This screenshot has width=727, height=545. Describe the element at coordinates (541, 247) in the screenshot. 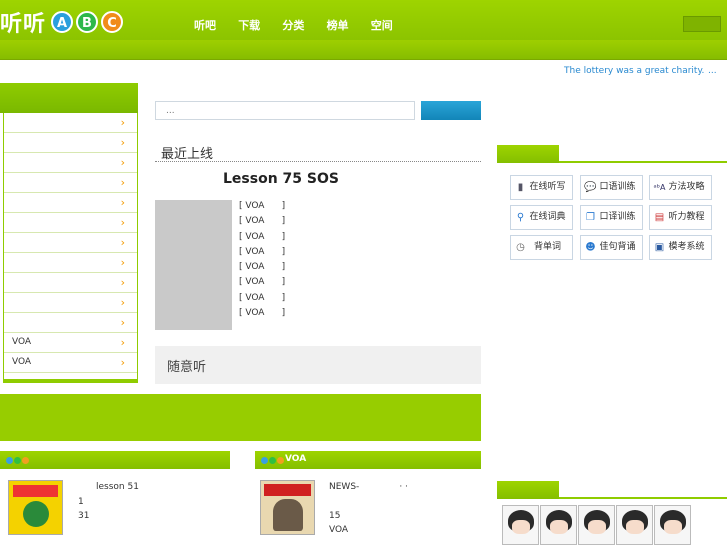

I see `tool-vocabulary: ◷ 背单词` at that location.